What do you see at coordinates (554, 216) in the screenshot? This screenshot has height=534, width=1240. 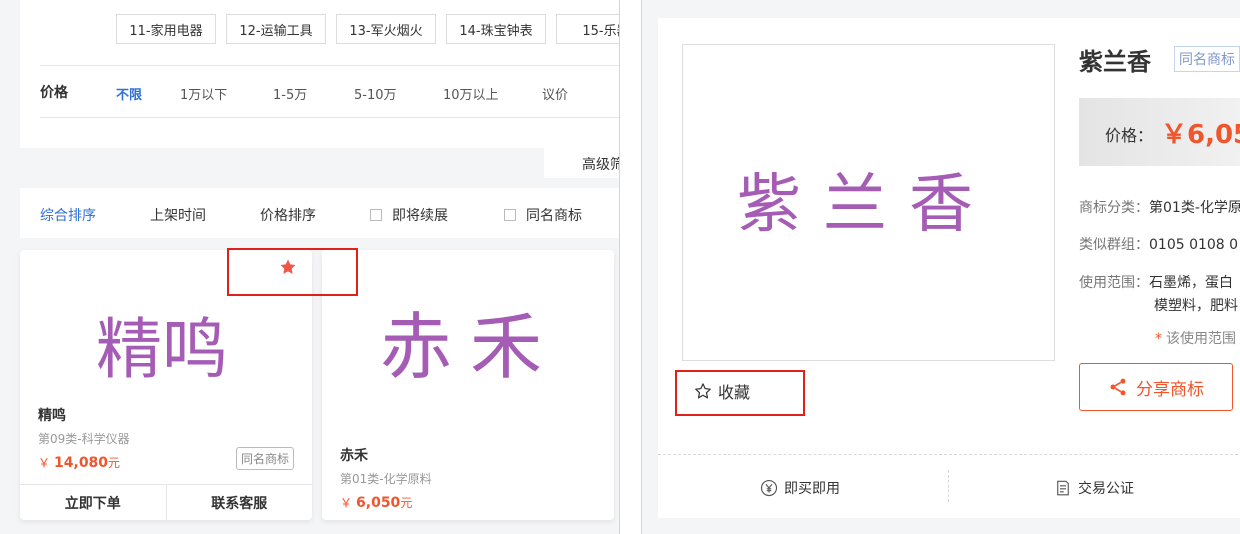 I see `checkbox-label: 同名商标` at bounding box center [554, 216].